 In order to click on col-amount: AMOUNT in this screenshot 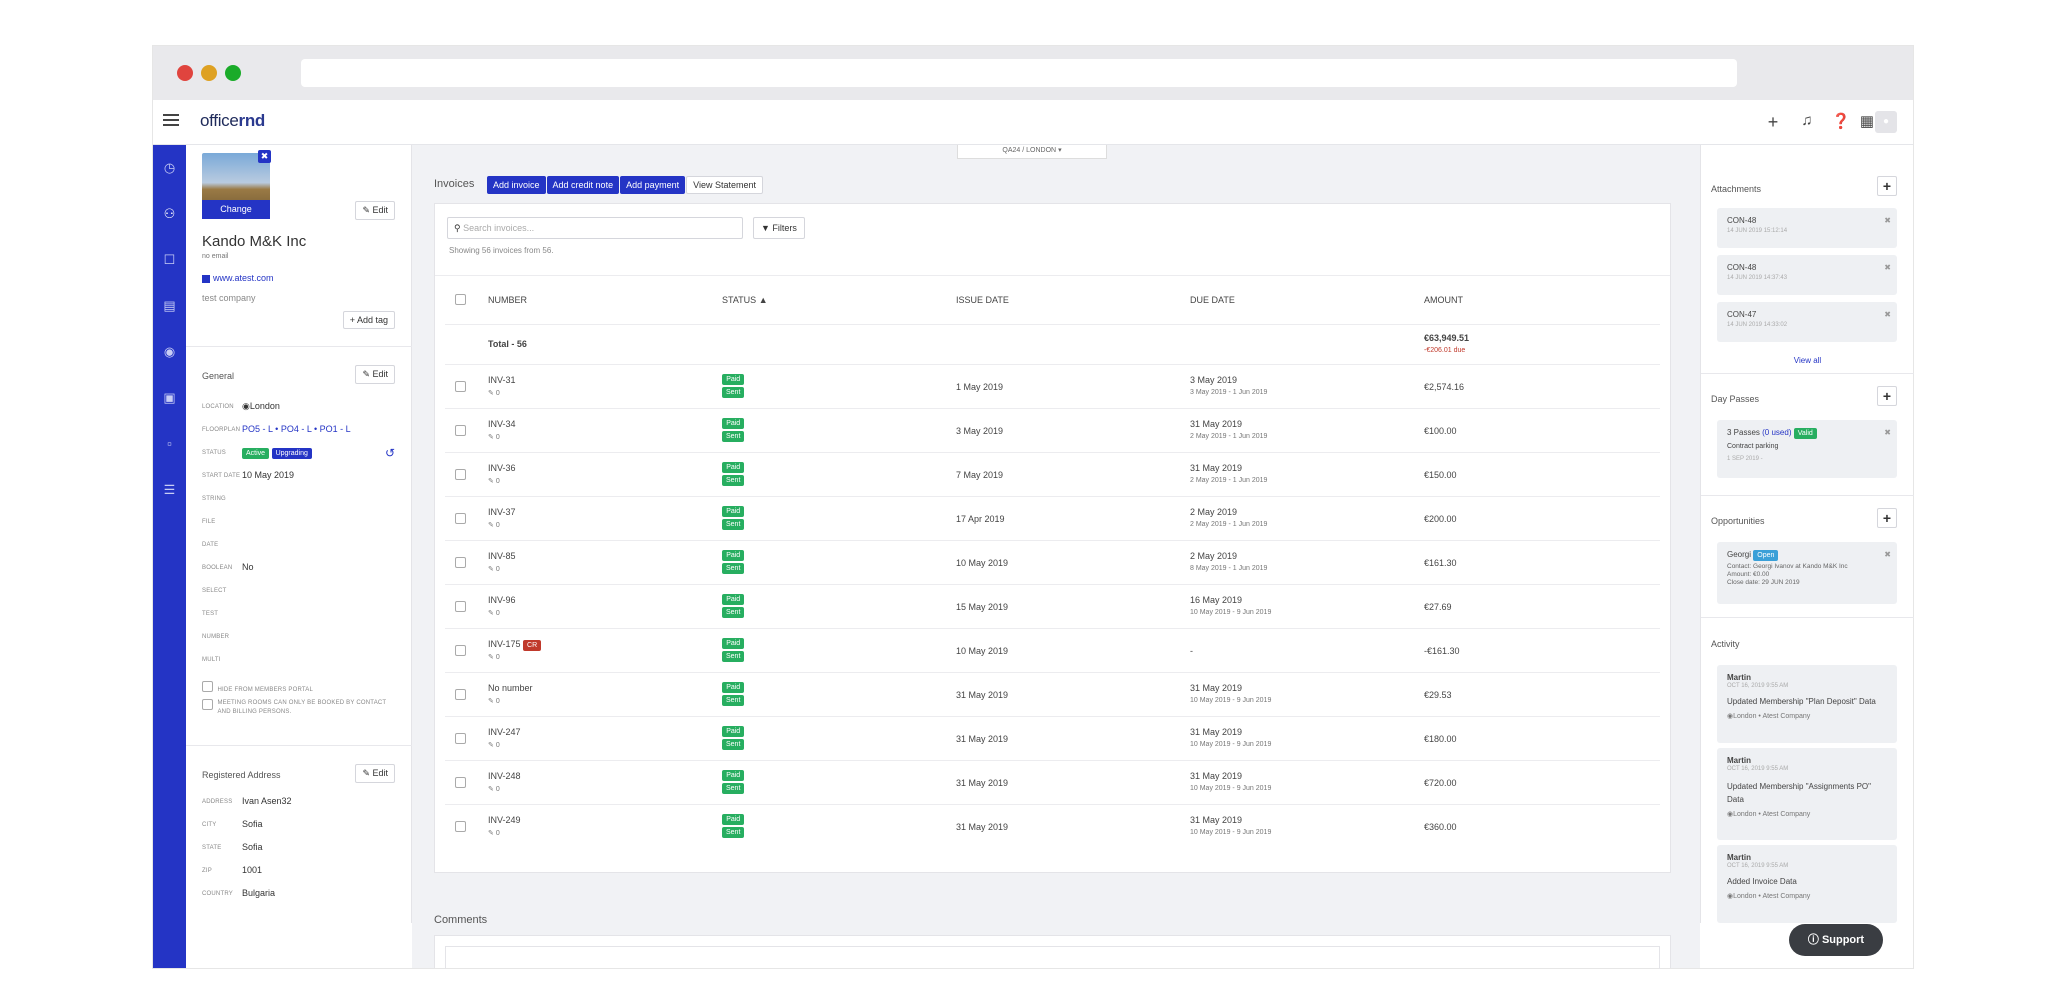, I will do `click(1443, 300)`.